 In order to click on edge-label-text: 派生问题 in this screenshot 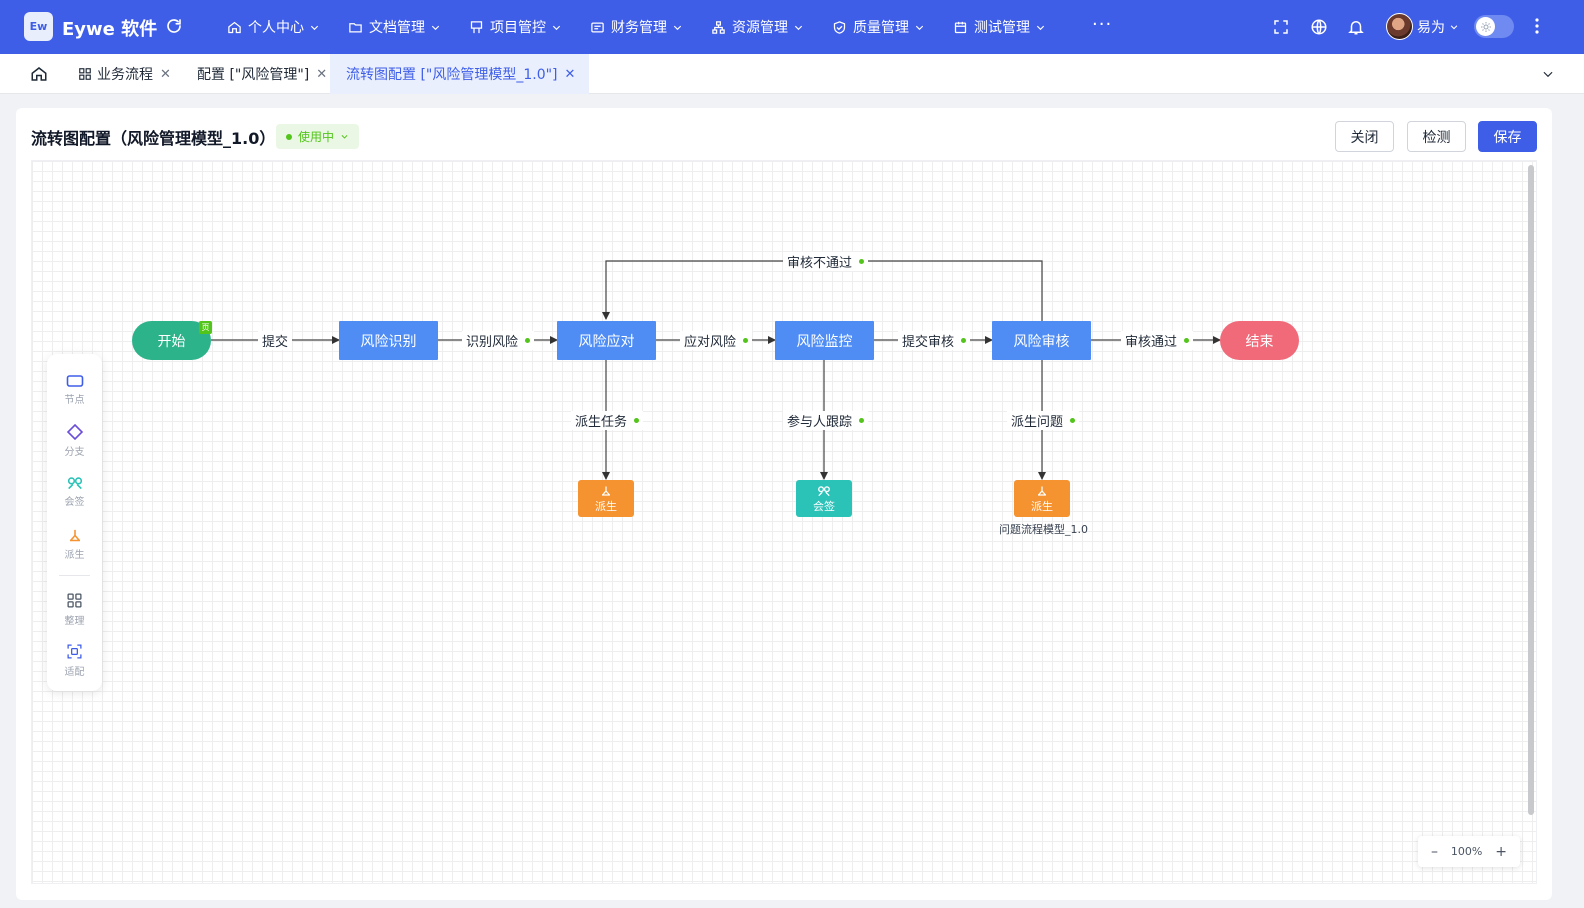, I will do `click(1037, 422)`.